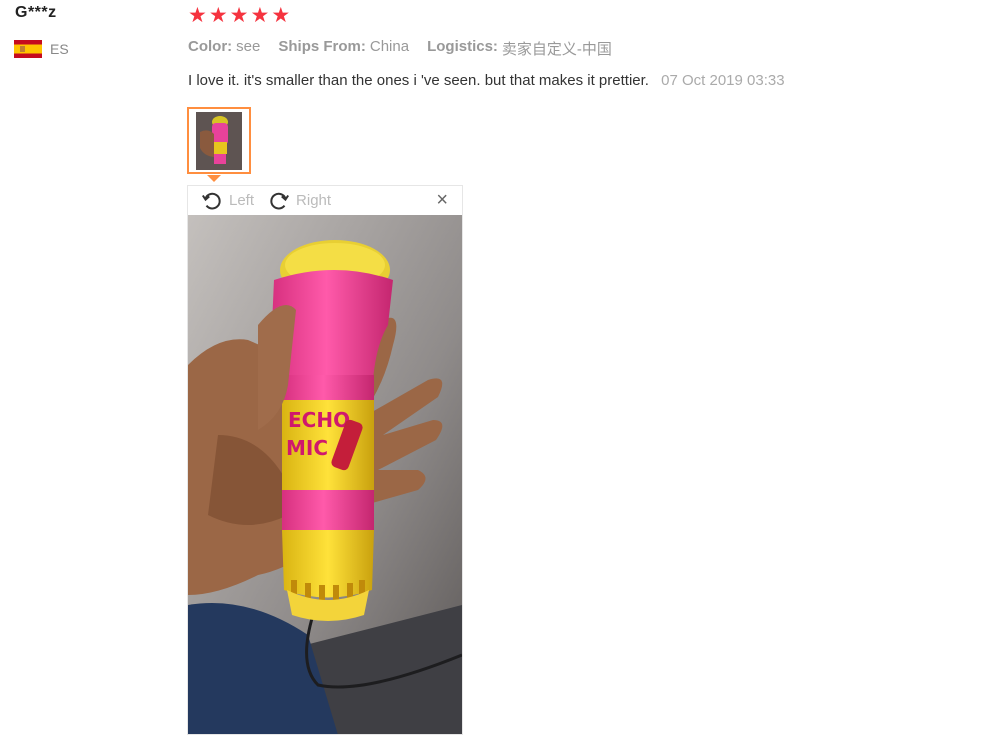 The height and width of the screenshot is (744, 1000). What do you see at coordinates (214, 178) in the screenshot?
I see `thumbnail-pointer` at bounding box center [214, 178].